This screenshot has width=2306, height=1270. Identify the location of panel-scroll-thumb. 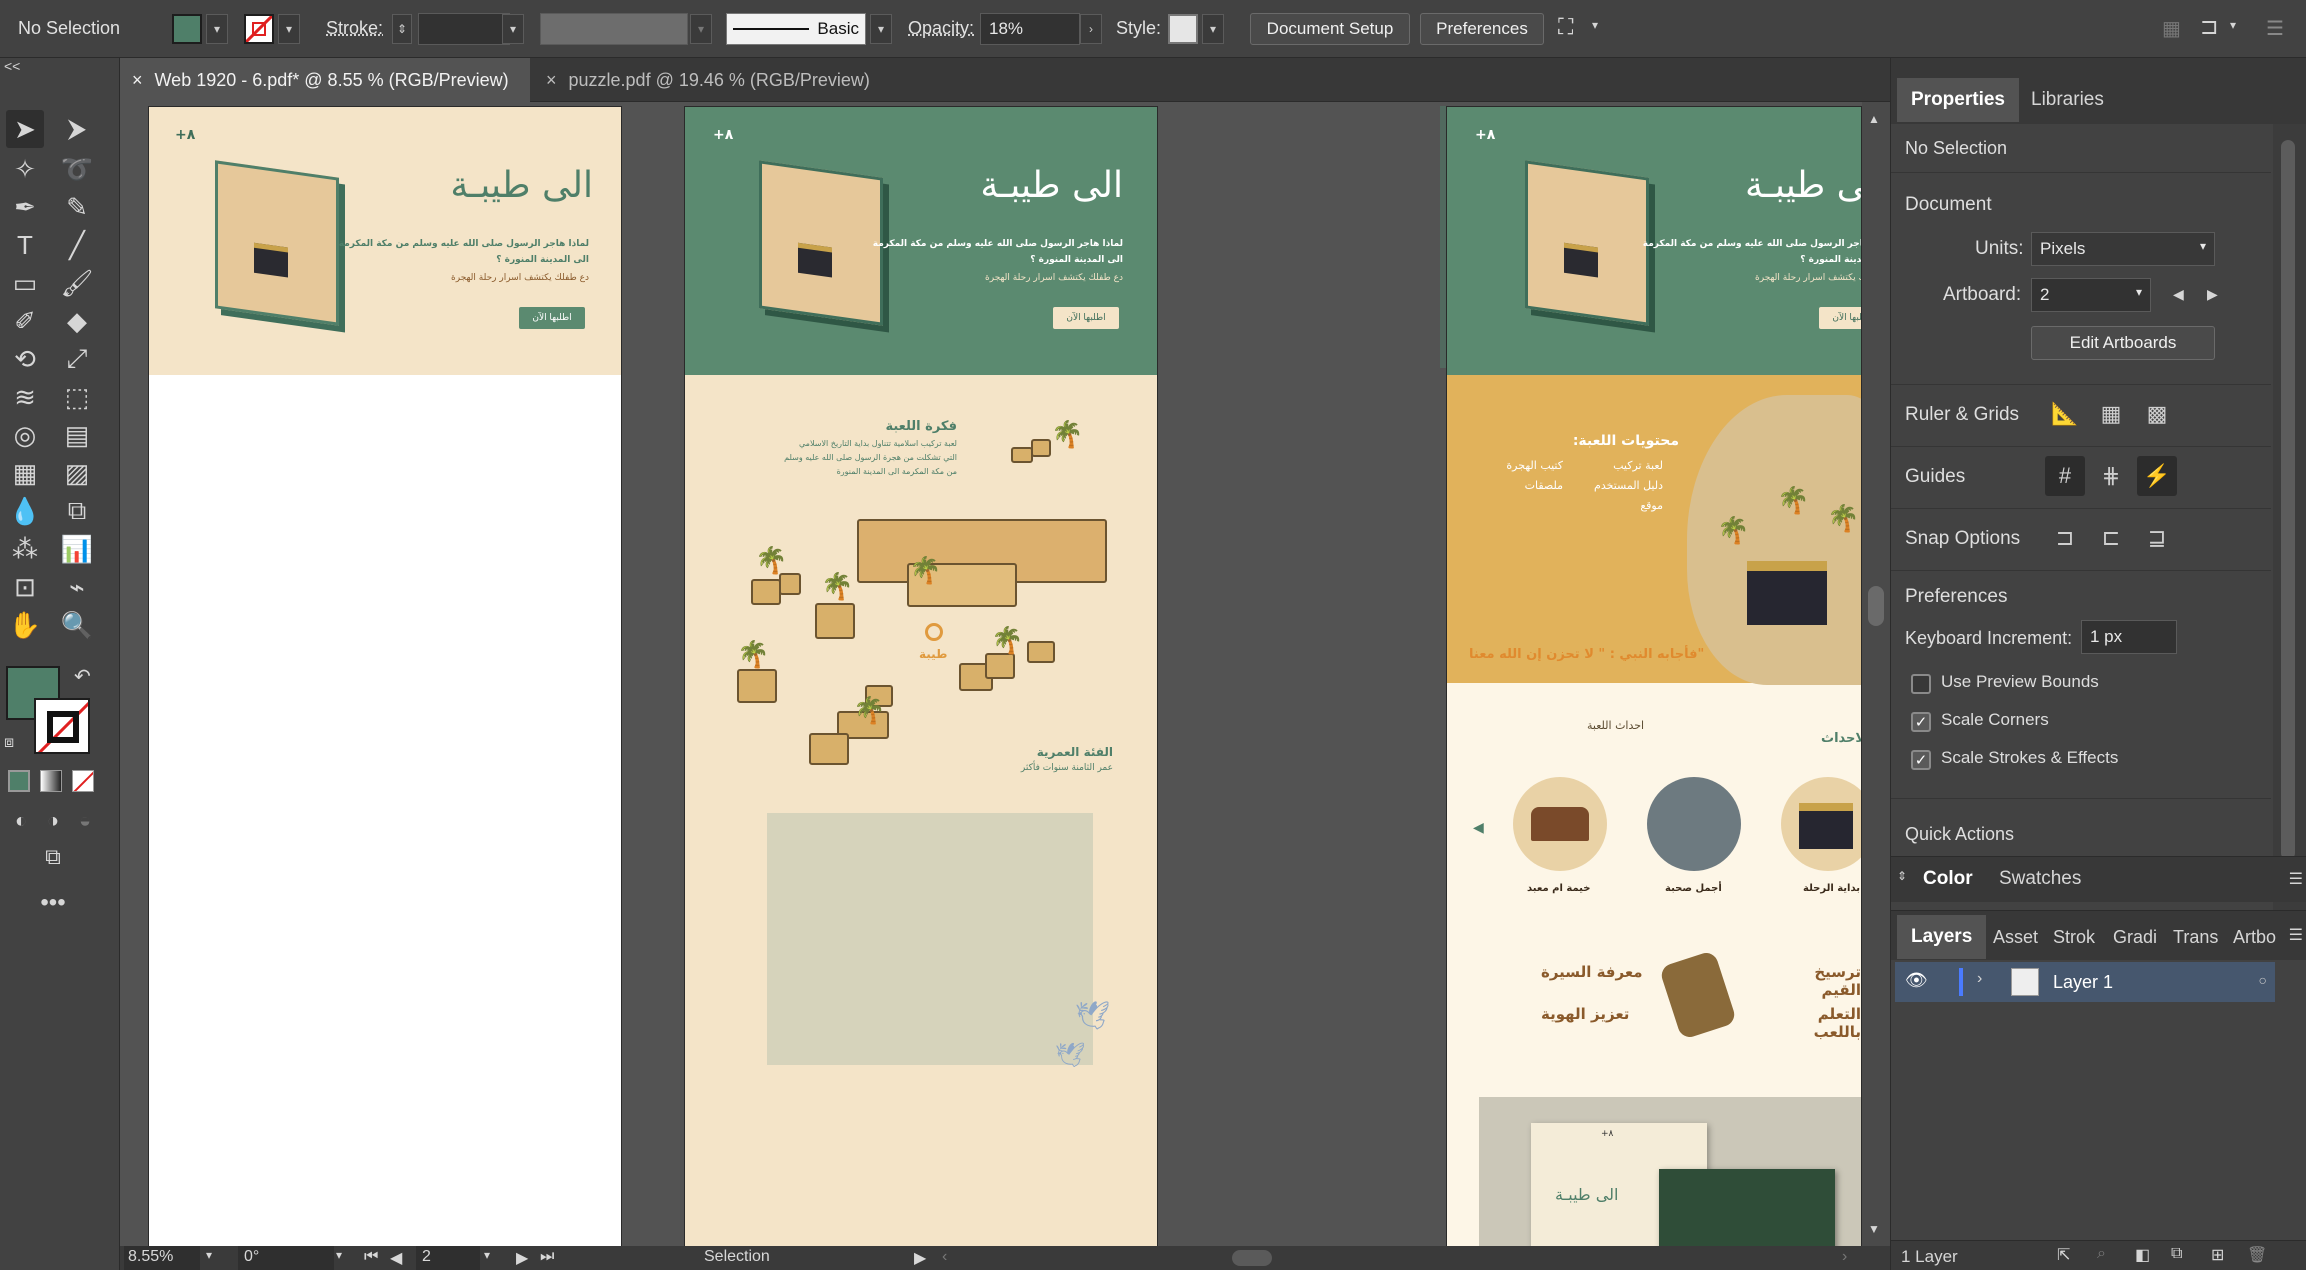
(2288, 500).